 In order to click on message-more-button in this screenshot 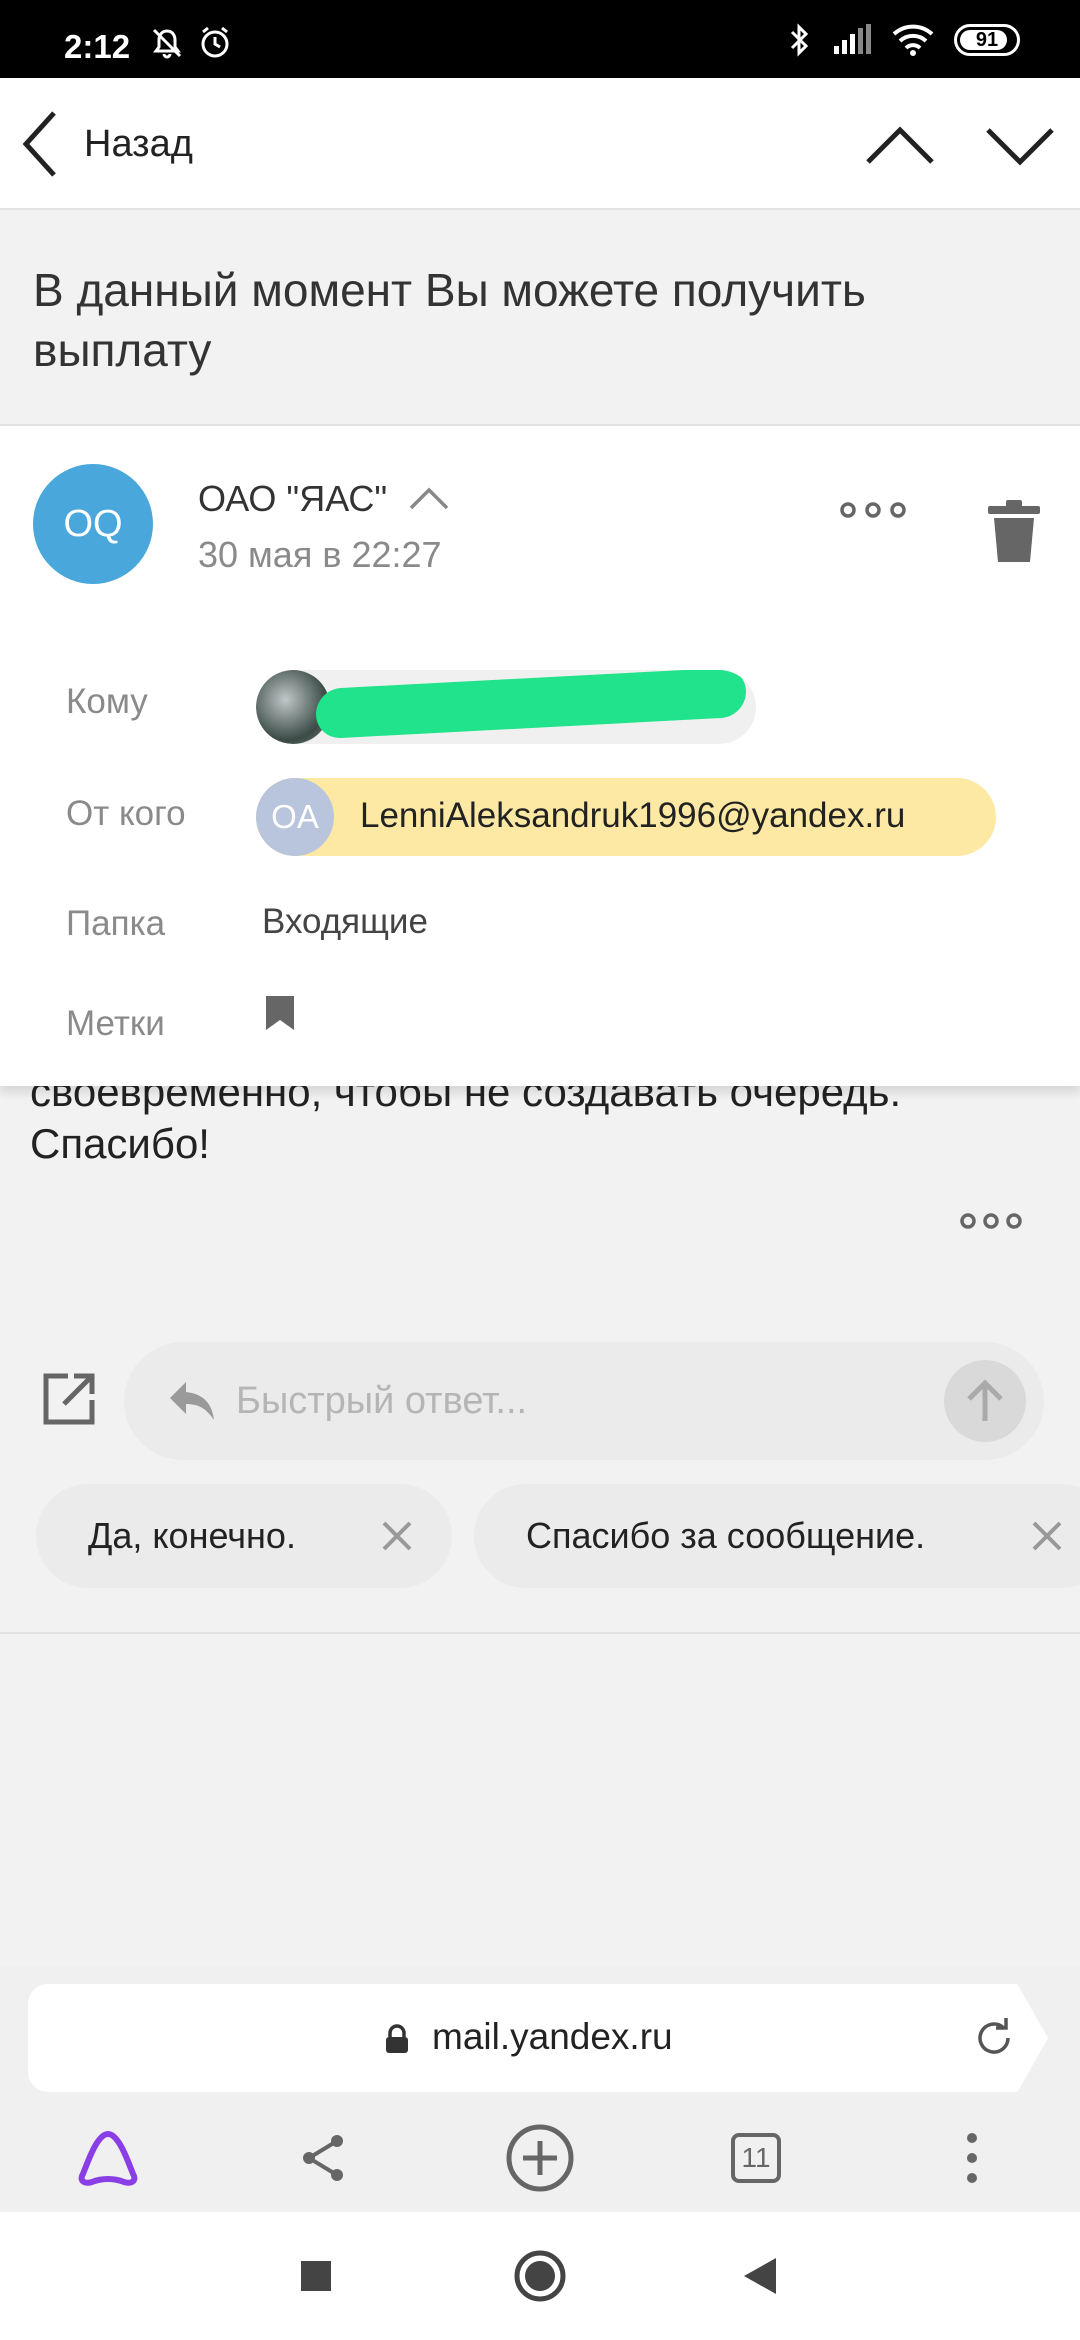, I will do `click(991, 1221)`.